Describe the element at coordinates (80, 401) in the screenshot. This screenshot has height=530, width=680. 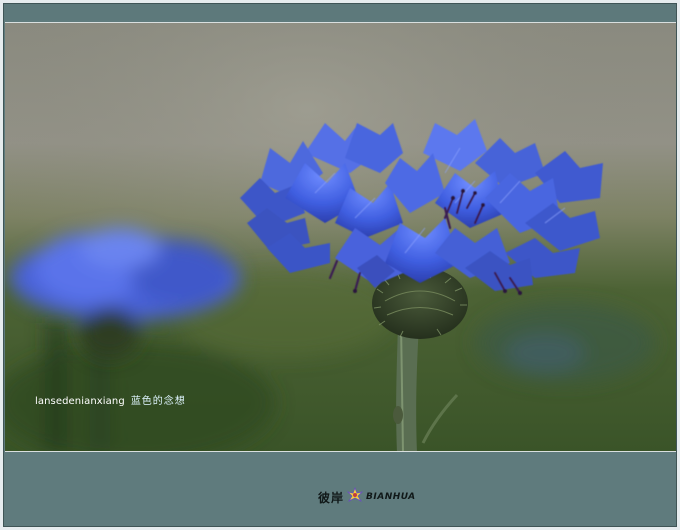
I see `watermark-author: lansedenianxiang` at that location.